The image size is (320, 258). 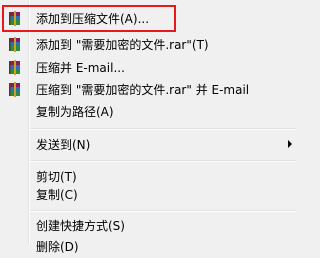 What do you see at coordinates (150, 145) in the screenshot?
I see `menu-item-send-to: 发送到(N)` at bounding box center [150, 145].